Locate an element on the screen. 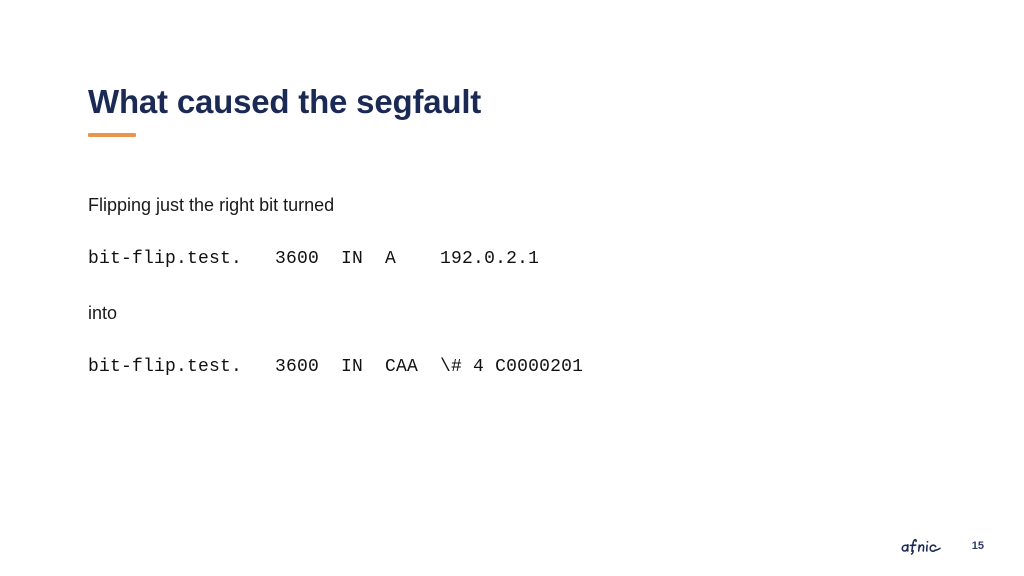 The height and width of the screenshot is (576, 1024). slide-footer: 15 is located at coordinates (942, 546).